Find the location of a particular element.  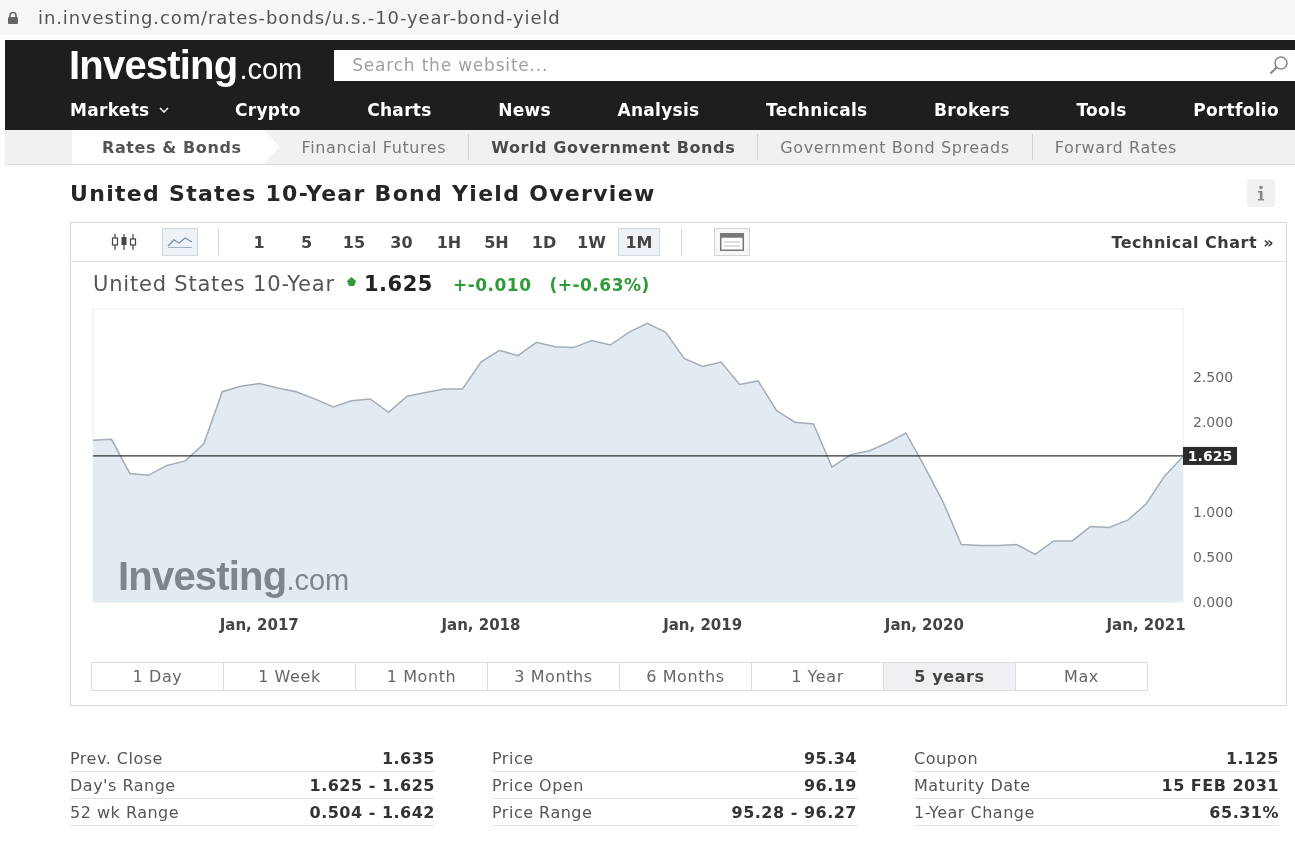

stat-label: Prev. Close is located at coordinates (116, 758).